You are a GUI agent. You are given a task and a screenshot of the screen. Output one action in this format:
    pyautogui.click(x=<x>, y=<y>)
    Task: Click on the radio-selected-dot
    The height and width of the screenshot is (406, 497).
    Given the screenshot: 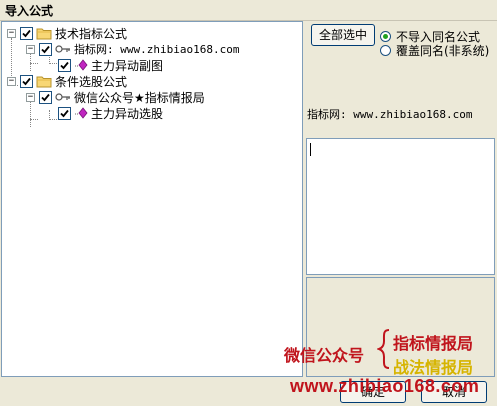 What is the action you would take?
    pyautogui.click(x=385, y=36)
    